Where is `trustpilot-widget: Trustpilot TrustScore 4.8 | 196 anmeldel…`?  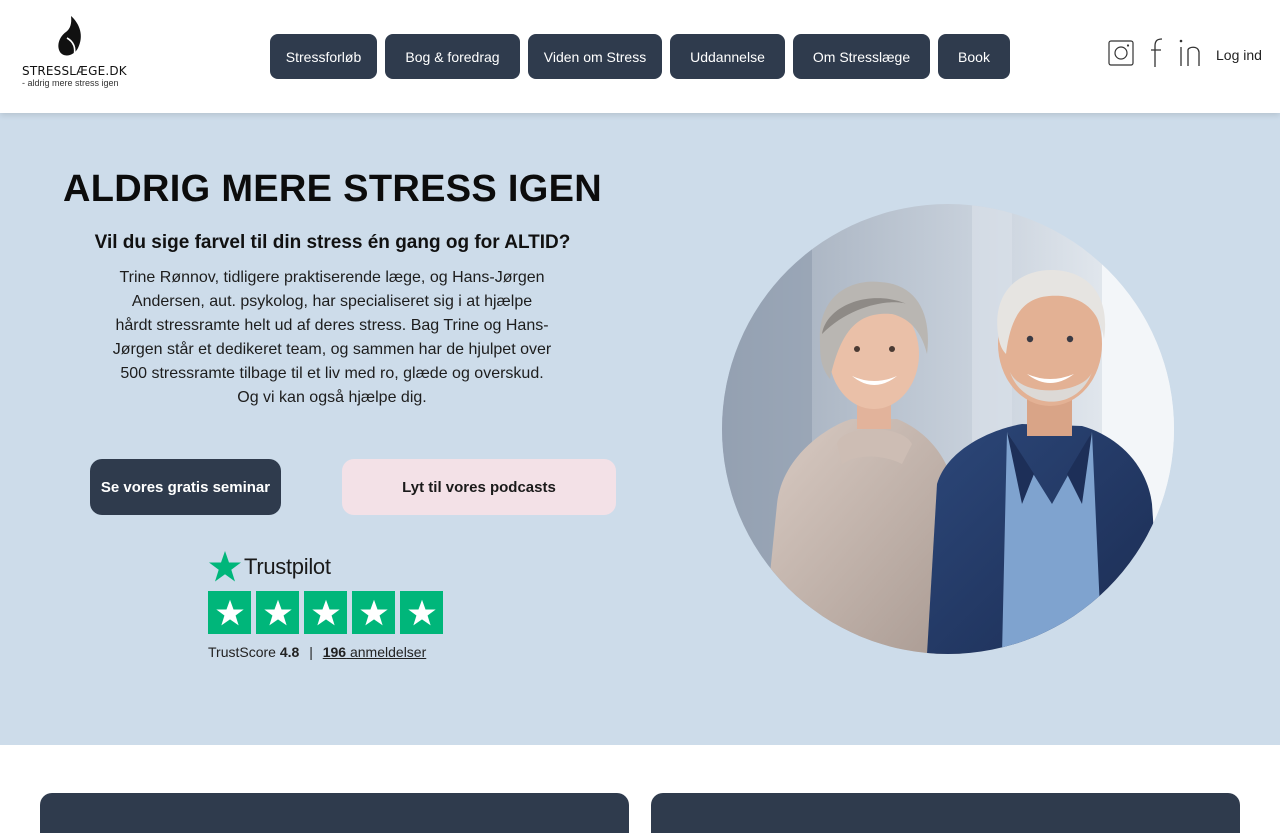
trustpilot-widget: Trustpilot TrustScore 4.8 | 196 anmeldel… is located at coordinates (328, 607).